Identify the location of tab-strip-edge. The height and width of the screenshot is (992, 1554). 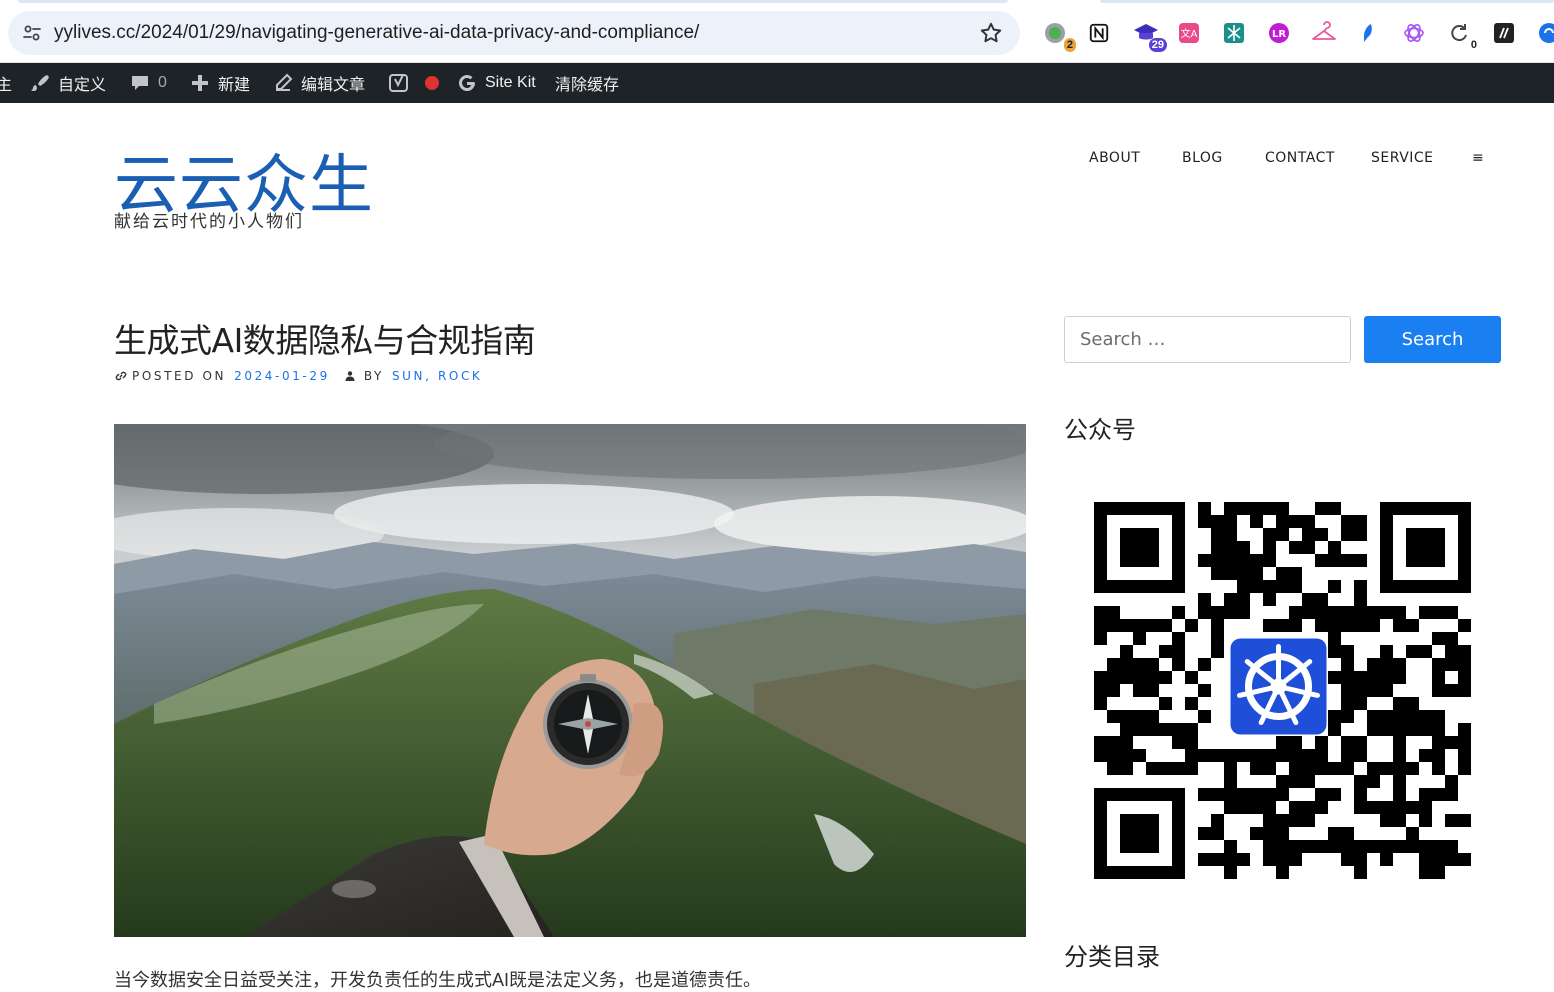
(777, 2).